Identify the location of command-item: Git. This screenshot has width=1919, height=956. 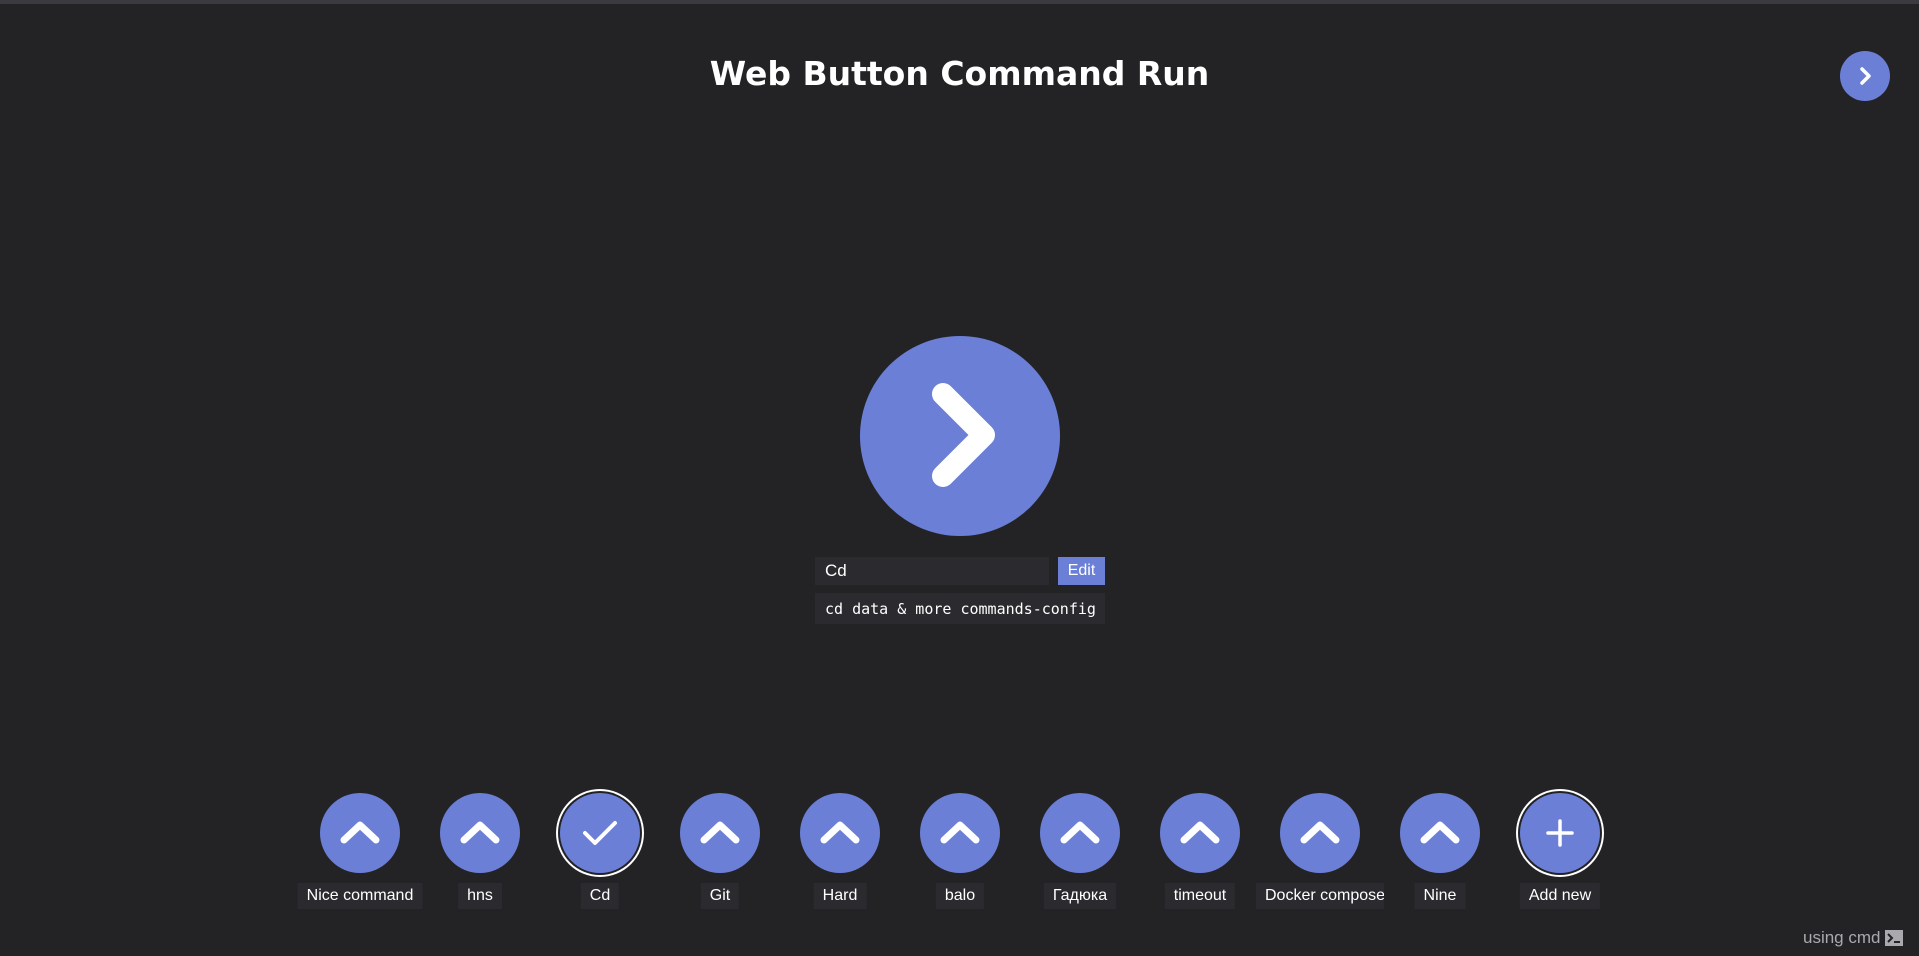
(720, 853).